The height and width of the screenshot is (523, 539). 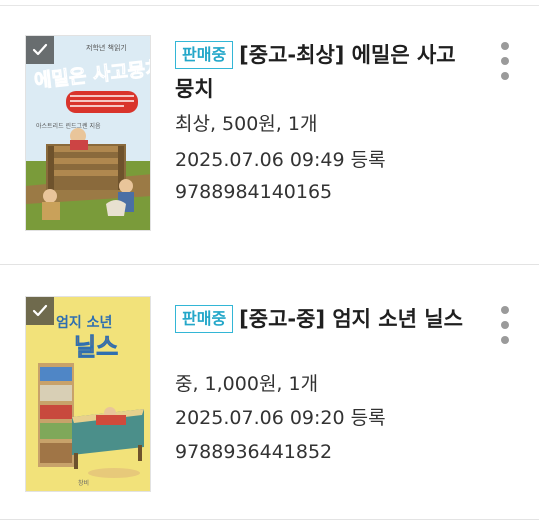 I want to click on listing-title-text: [중고-중] 엄지 소년 닐스, so click(x=351, y=319).